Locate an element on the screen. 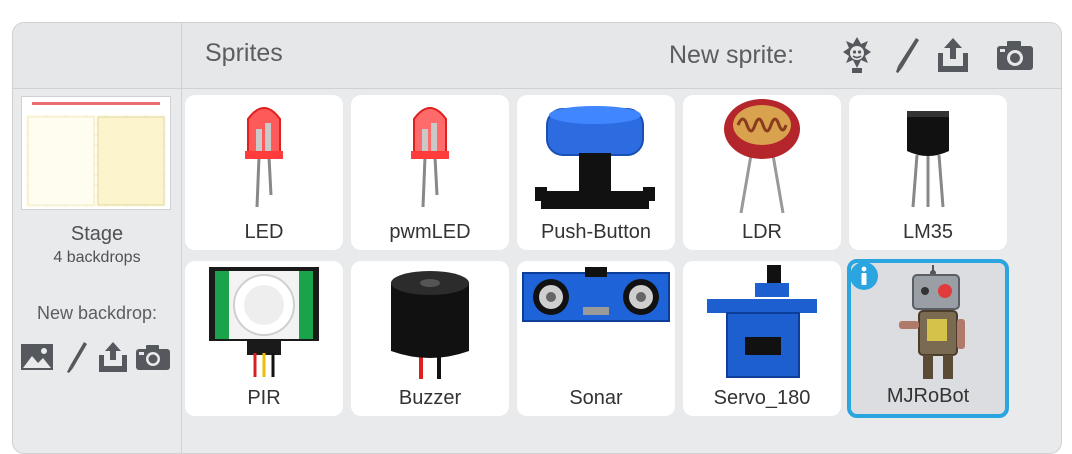  upload-sprite-button is located at coordinates (953, 55).